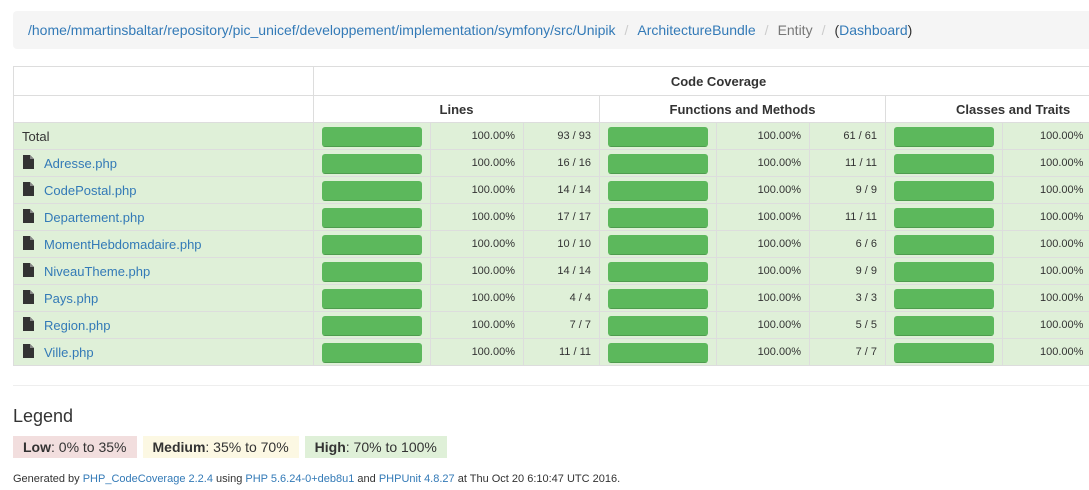  Describe the element at coordinates (163, 271) in the screenshot. I see `file-name-cell: NiveauTheme.php` at that location.